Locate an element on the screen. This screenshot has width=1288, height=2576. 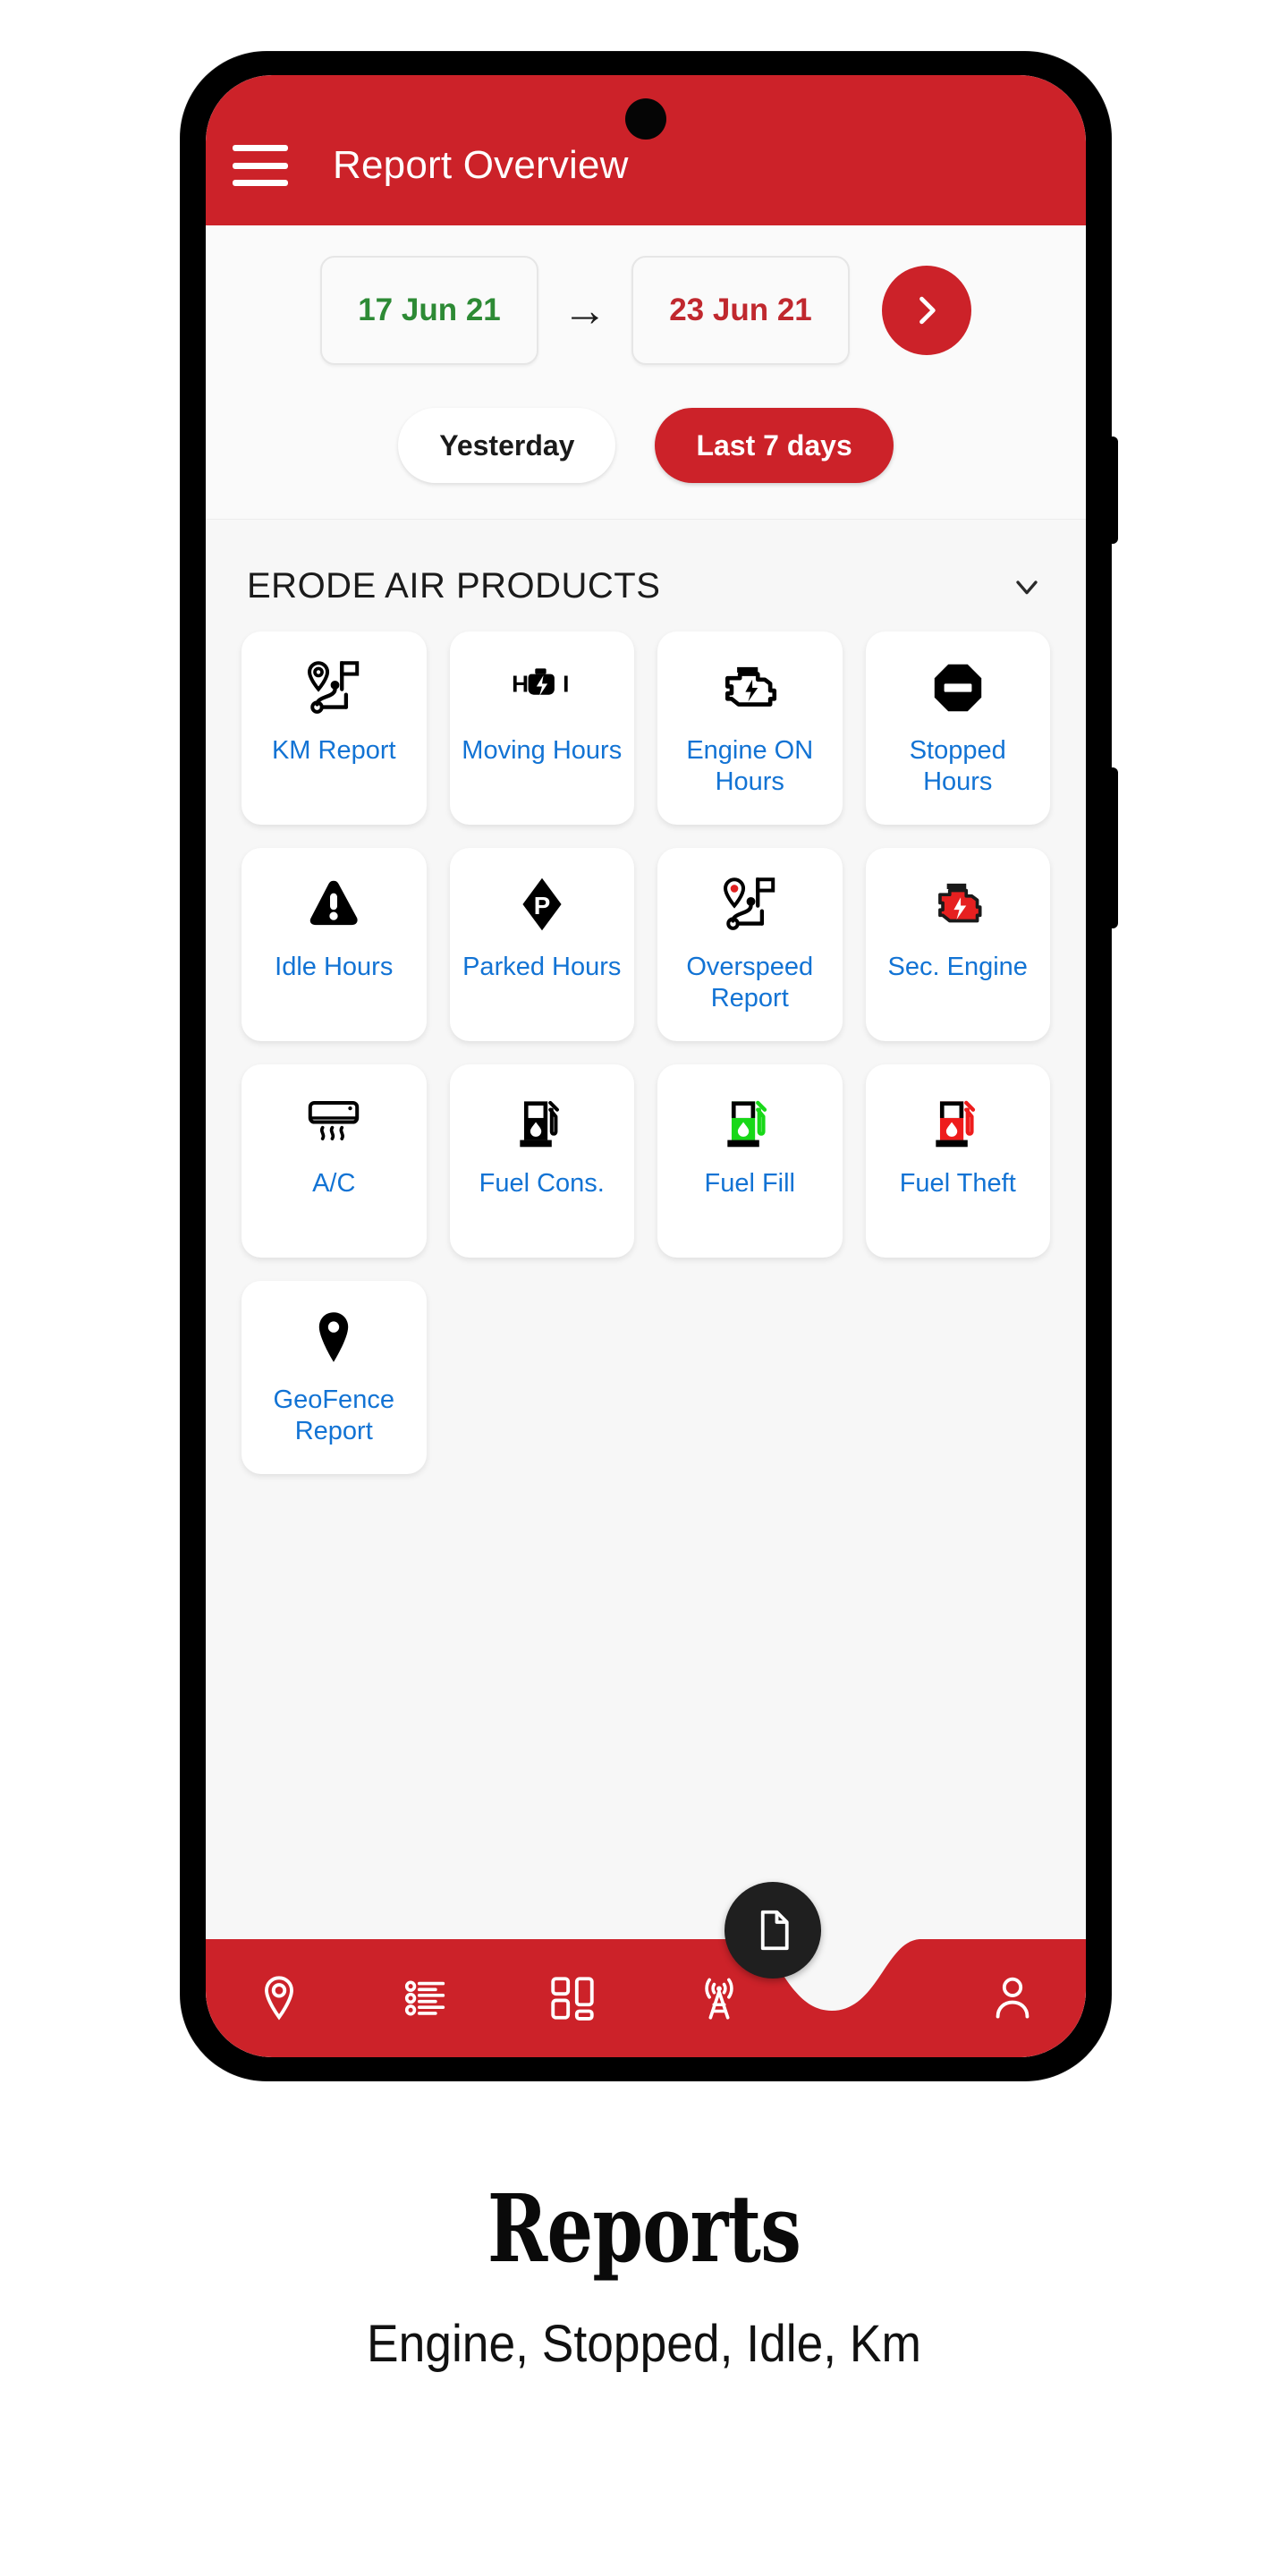
report-tile-label: Moving Hours is located at coordinates (542, 750).